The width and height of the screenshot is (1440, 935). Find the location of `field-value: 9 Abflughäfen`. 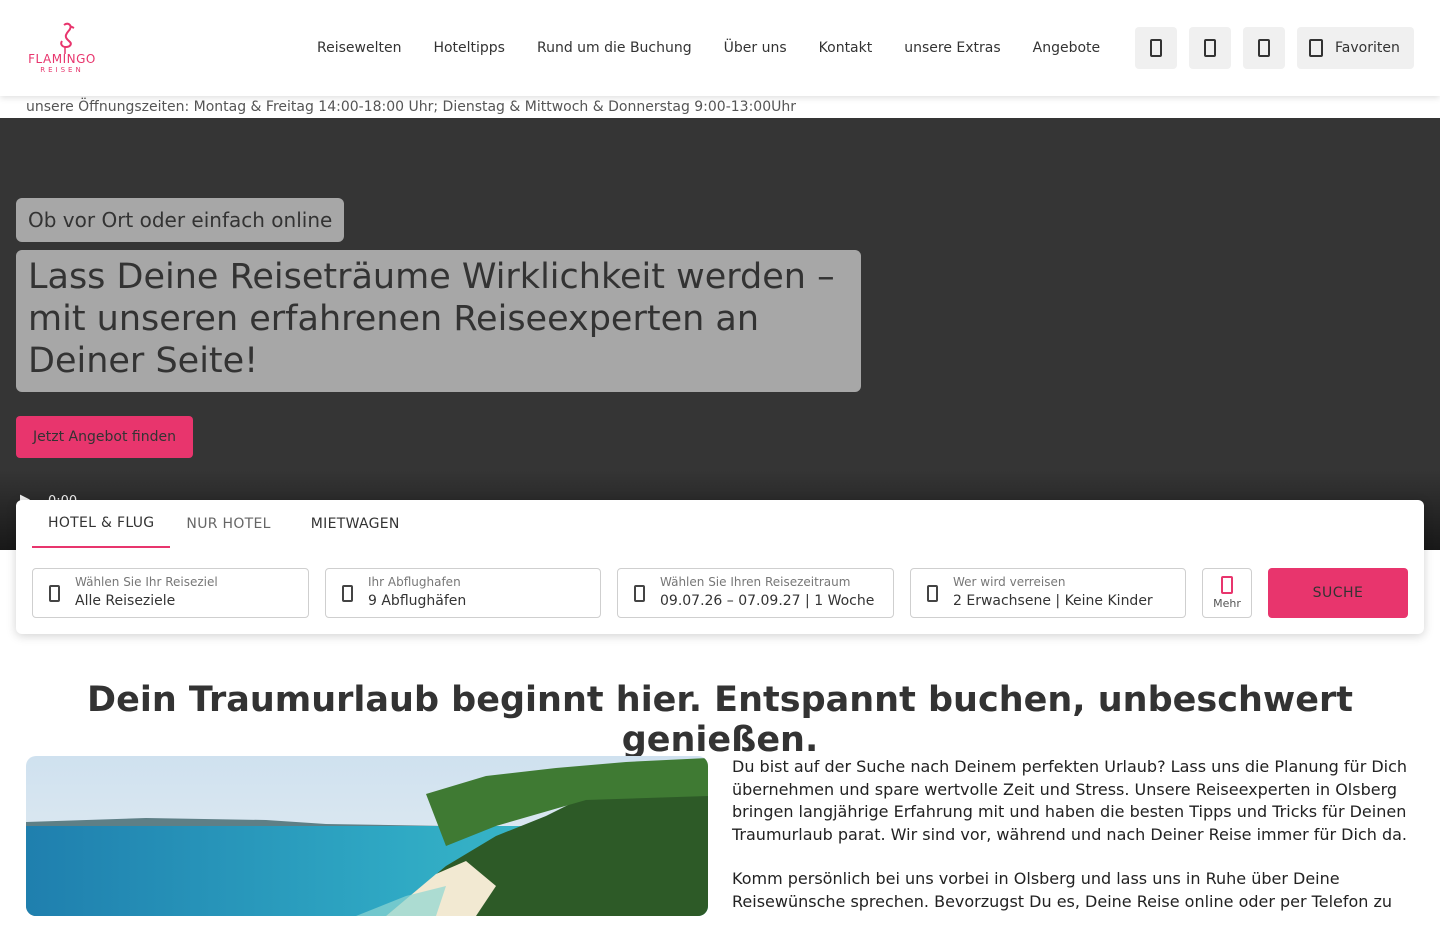

field-value: 9 Abflughäfen is located at coordinates (417, 601).